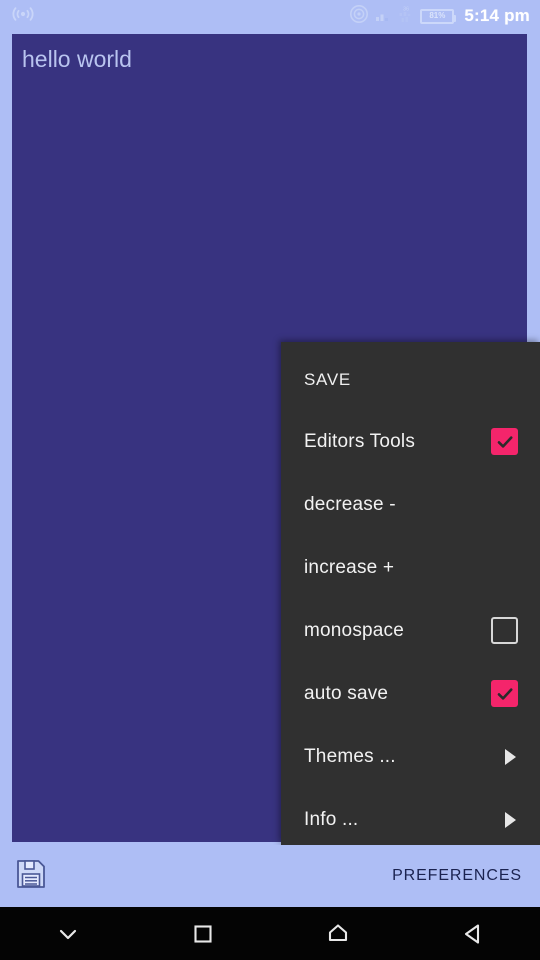 The image size is (540, 960). What do you see at coordinates (270, 876) in the screenshot?
I see `bottom-action-bar: PREFERENCES` at bounding box center [270, 876].